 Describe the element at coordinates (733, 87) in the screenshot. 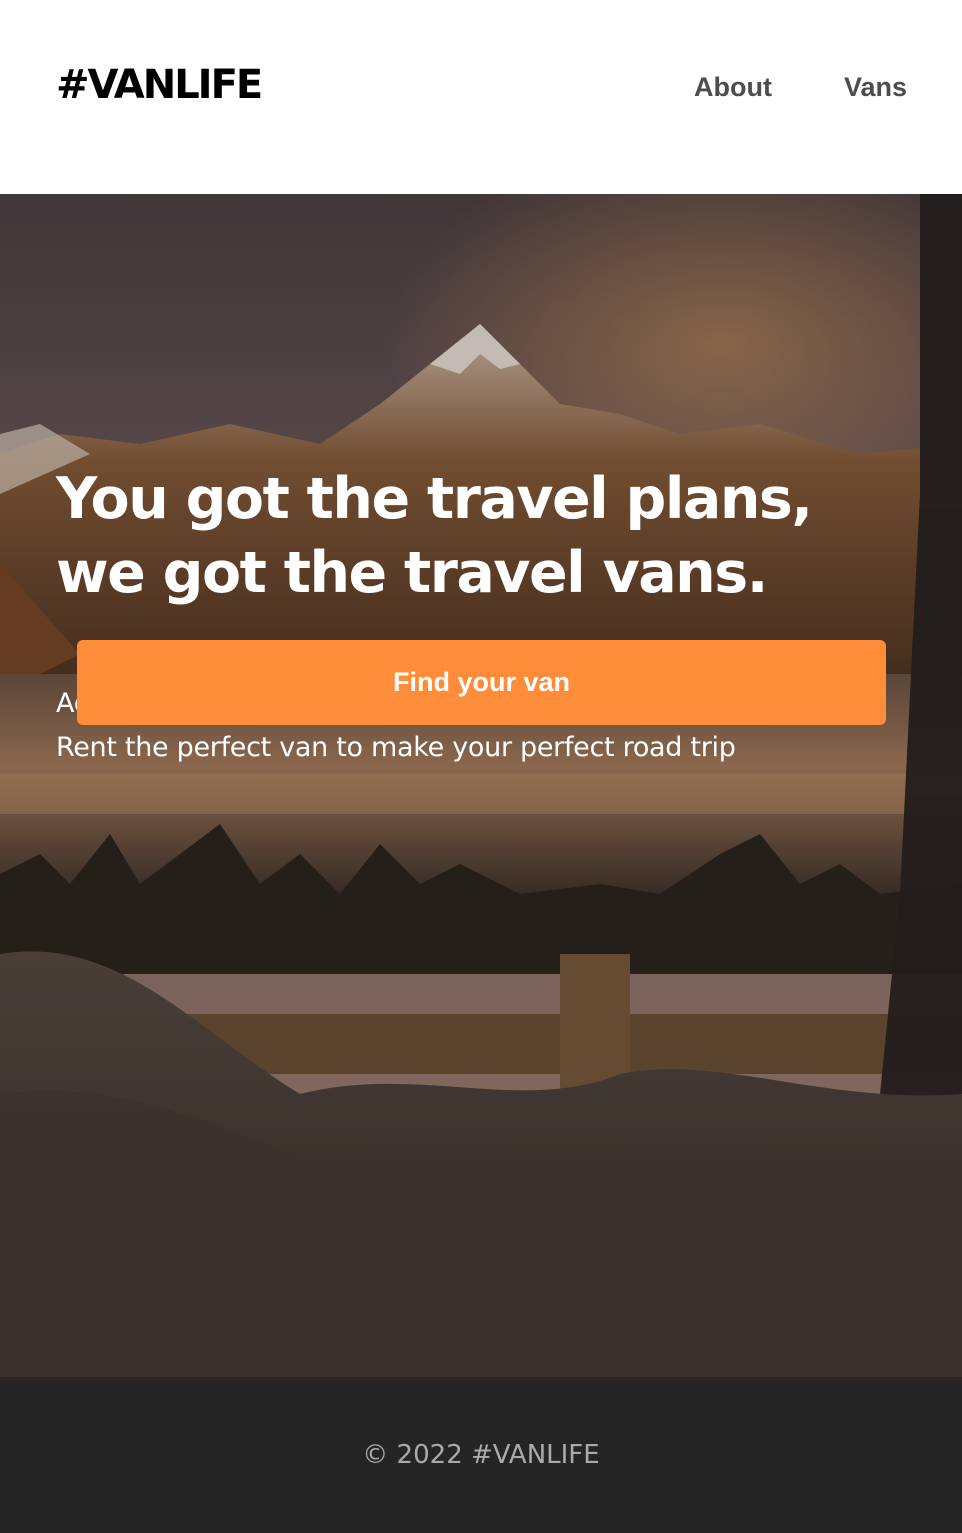

I see `nav-link-about: About` at that location.